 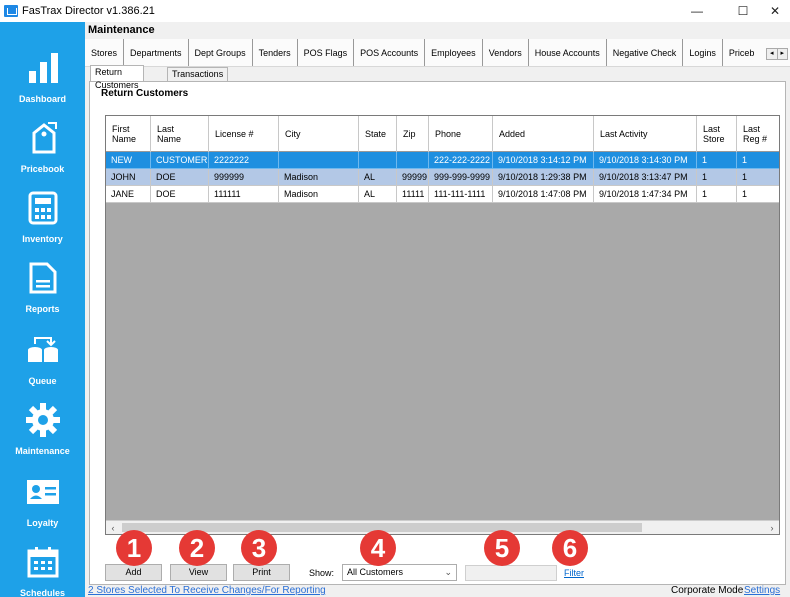 I want to click on column-header: Zip, so click(x=413, y=134).